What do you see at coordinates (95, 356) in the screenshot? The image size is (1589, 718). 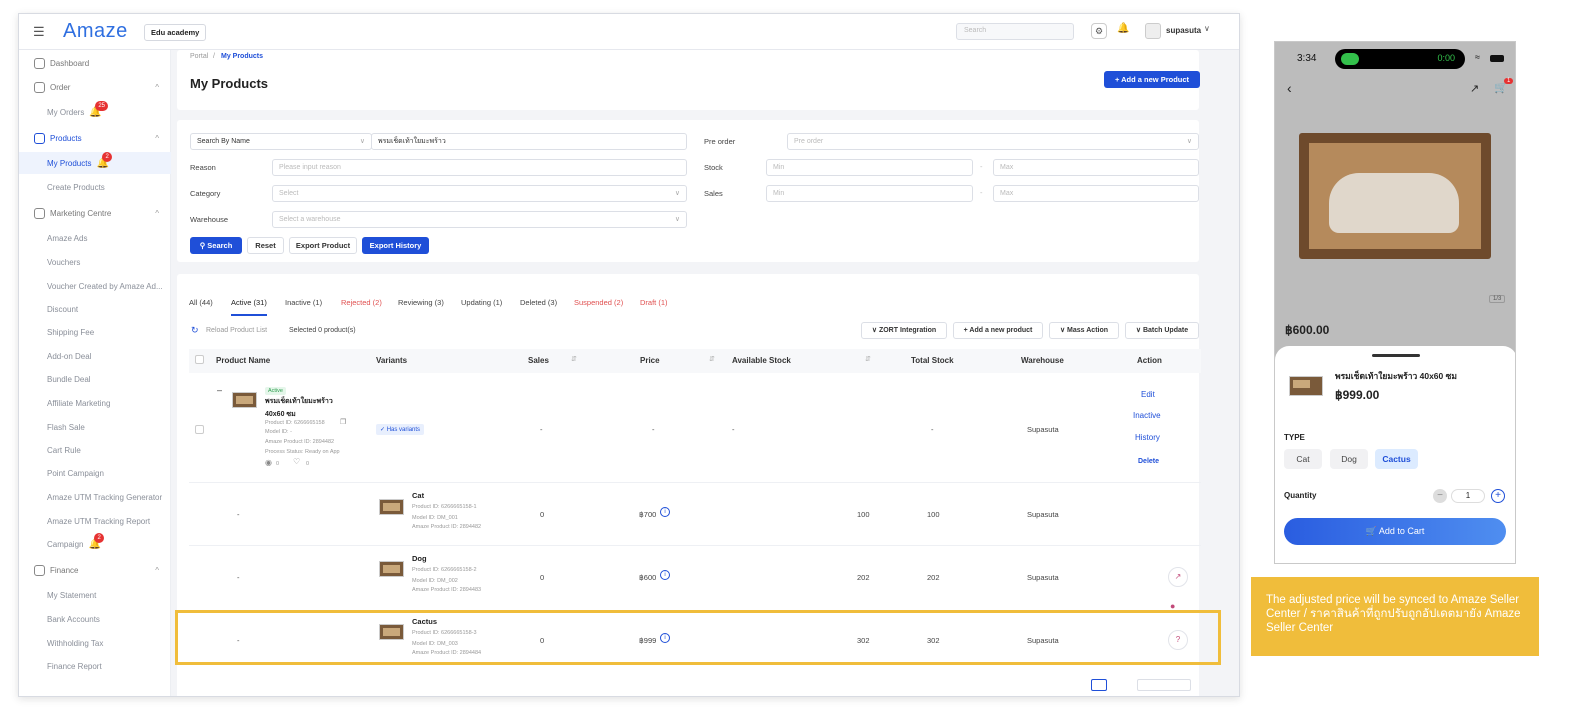 I see `sidebar-item-add-on-deal: Add-on Deal` at bounding box center [95, 356].